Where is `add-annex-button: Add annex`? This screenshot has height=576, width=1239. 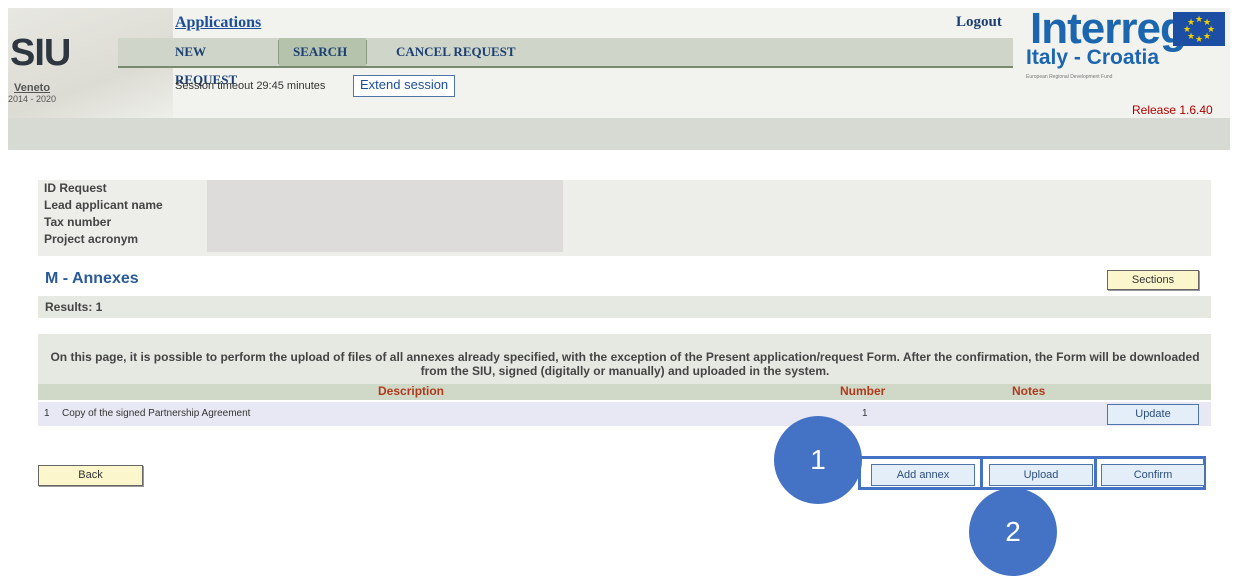
add-annex-button: Add annex is located at coordinates (923, 475).